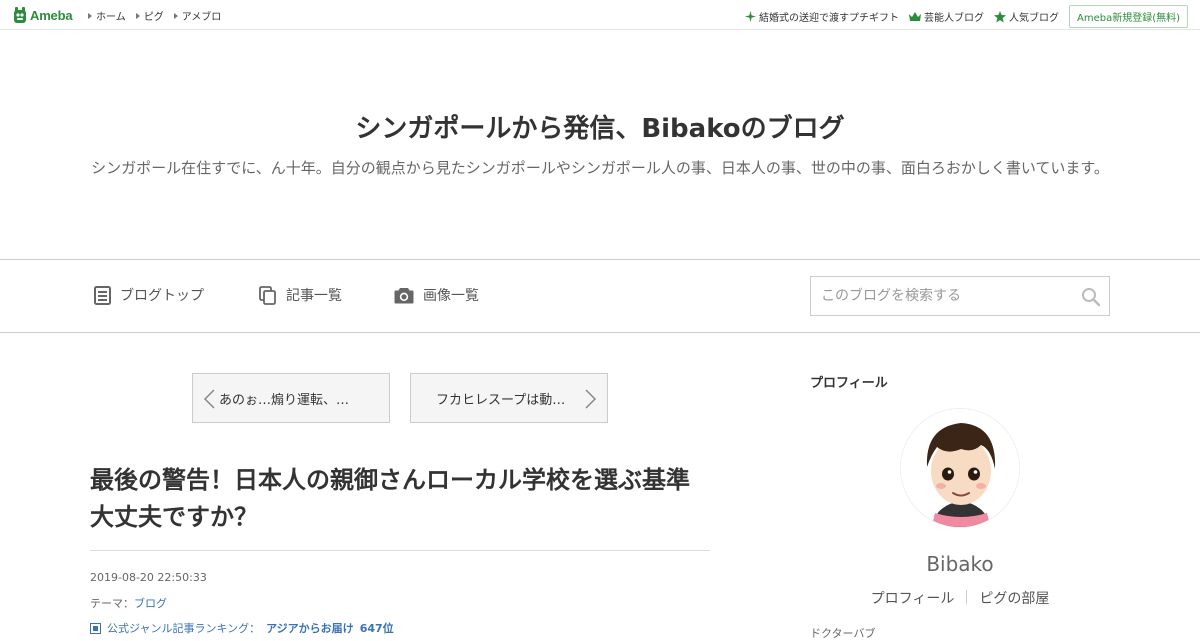 The width and height of the screenshot is (1200, 641). What do you see at coordinates (451, 296) in the screenshot?
I see `nav-images-label: 画像一覧` at bounding box center [451, 296].